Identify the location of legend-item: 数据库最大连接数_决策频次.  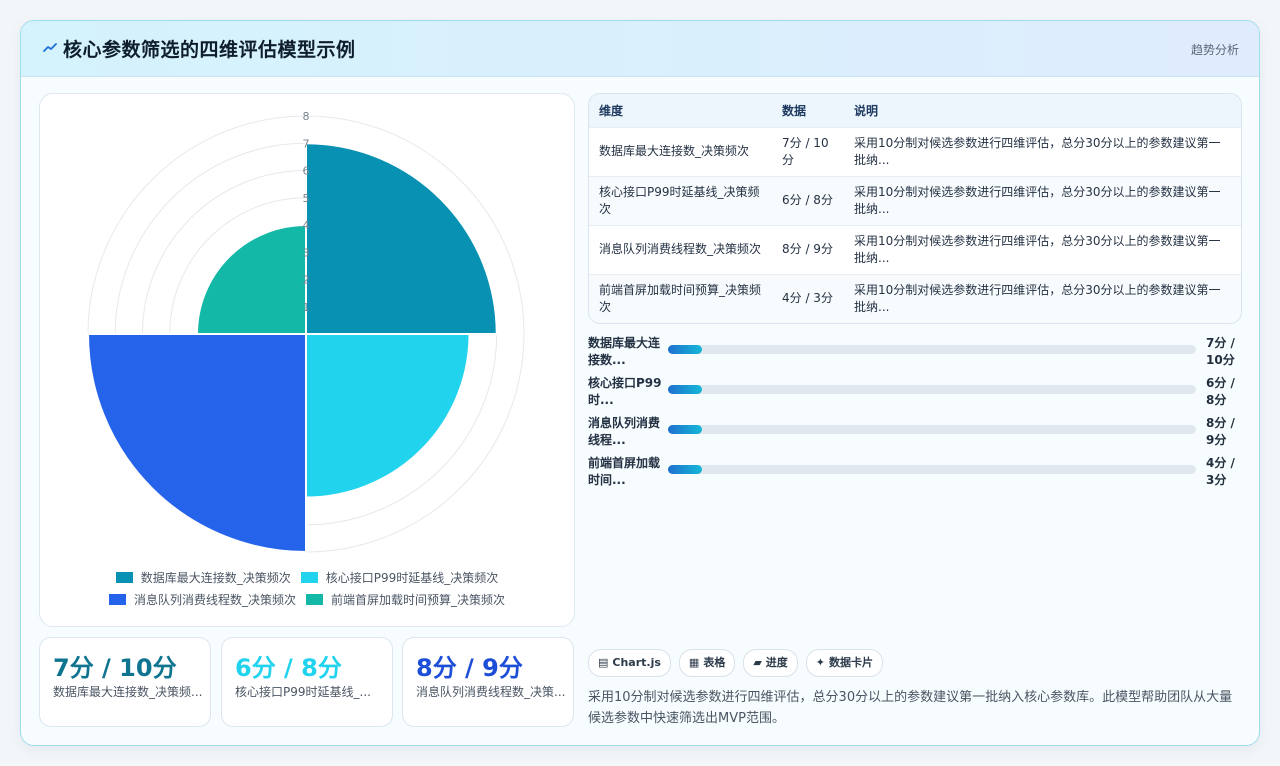
(203, 577).